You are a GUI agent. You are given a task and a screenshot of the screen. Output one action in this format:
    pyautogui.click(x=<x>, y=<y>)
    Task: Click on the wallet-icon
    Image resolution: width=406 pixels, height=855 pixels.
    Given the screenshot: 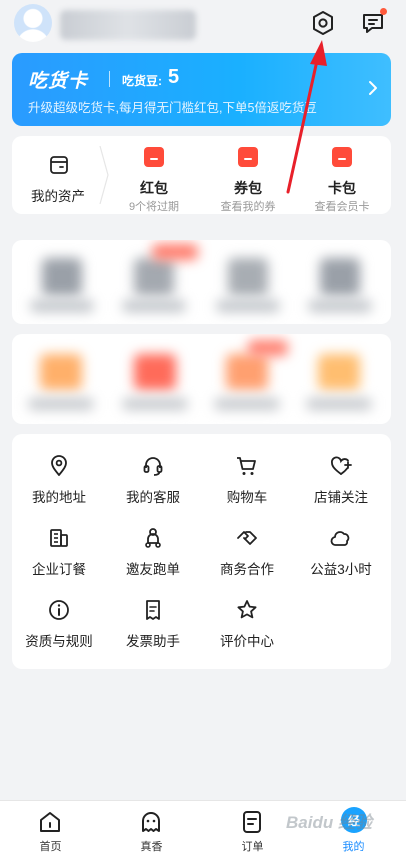 What is the action you would take?
    pyautogui.click(x=59, y=165)
    